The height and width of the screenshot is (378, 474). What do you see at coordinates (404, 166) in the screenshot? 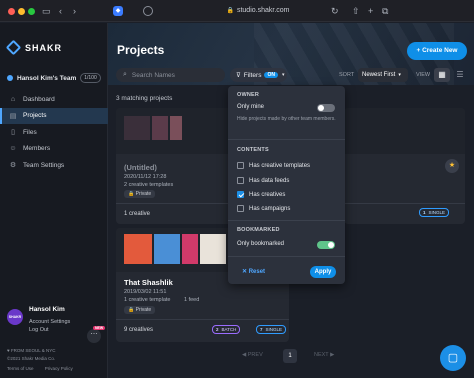
I see `project-card-tags-area: ★ 1 SINGLE` at bounding box center [404, 166].